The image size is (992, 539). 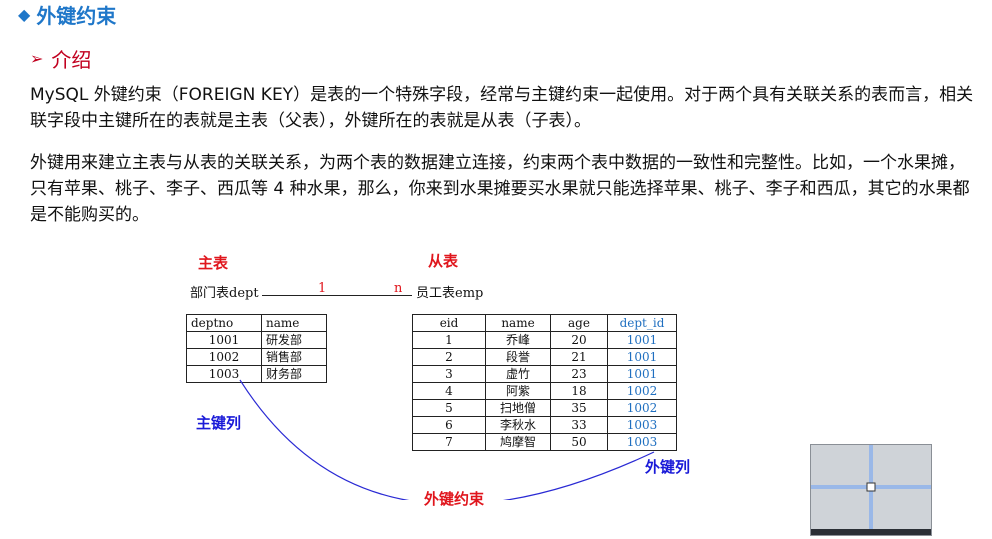 I want to click on table-row: 2 段誉 21 1001, so click(x=544, y=357).